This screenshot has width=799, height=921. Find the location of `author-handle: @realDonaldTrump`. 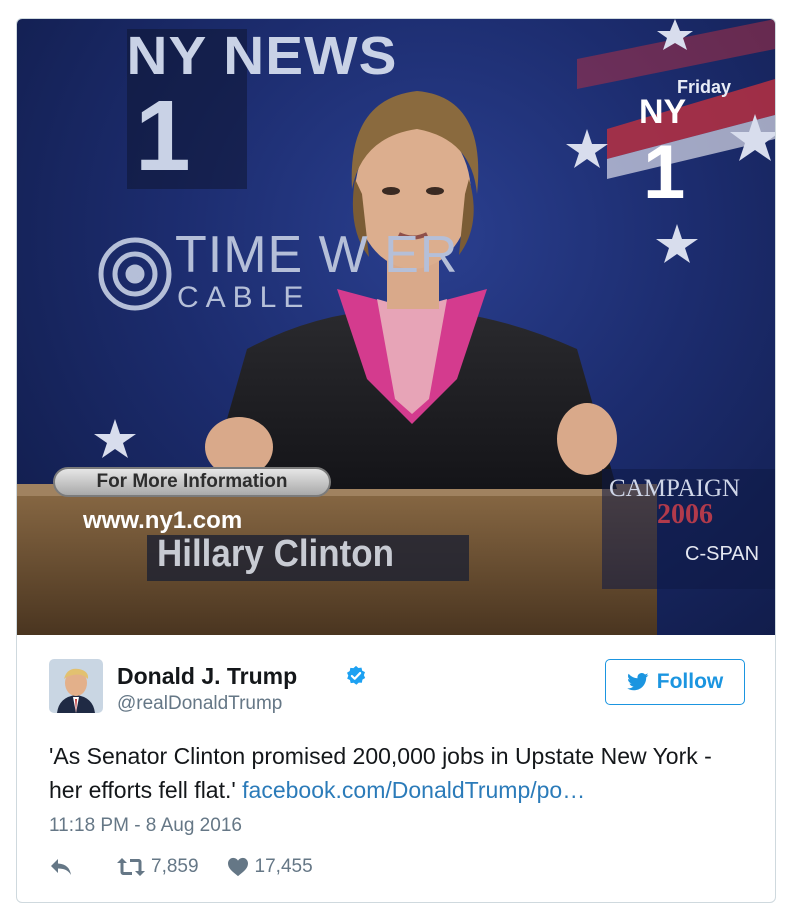

author-handle: @realDonaldTrump is located at coordinates (199, 704).